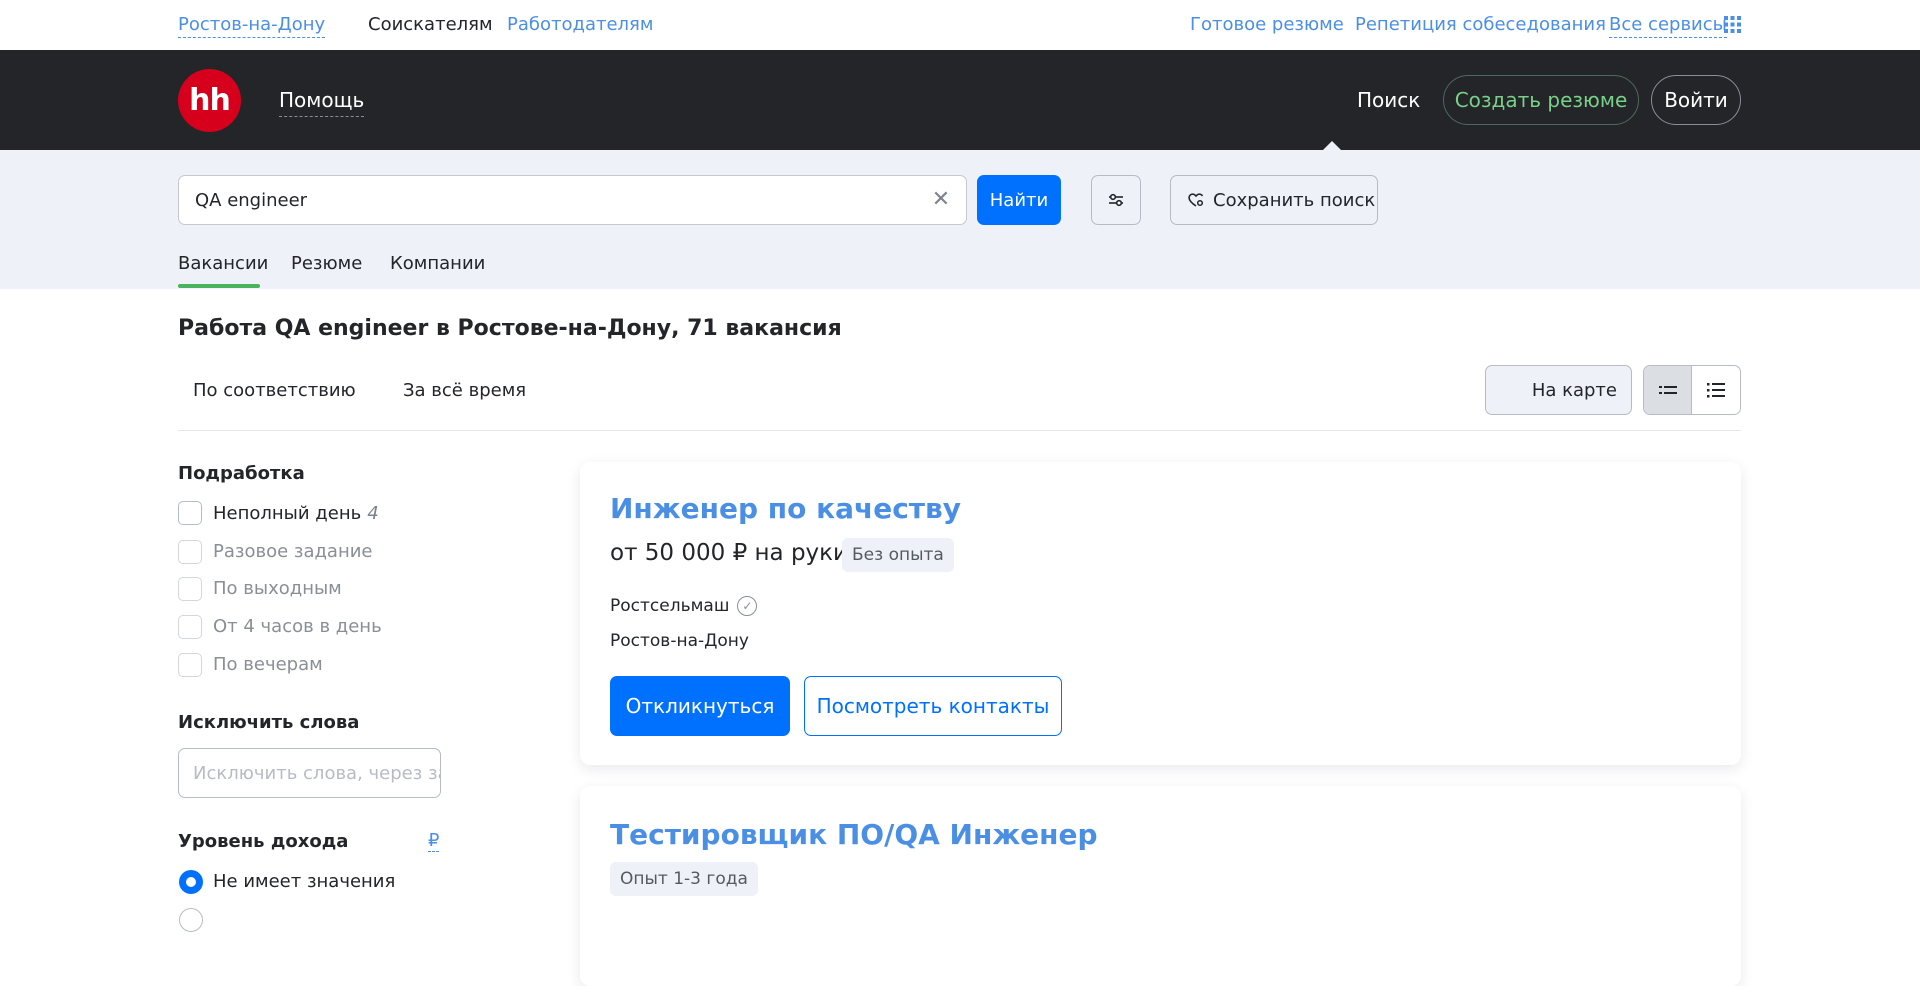 Image resolution: width=1920 pixels, height=986 pixels. What do you see at coordinates (684, 879) in the screenshot?
I see `experience-badge: Опыт 1-3 года` at bounding box center [684, 879].